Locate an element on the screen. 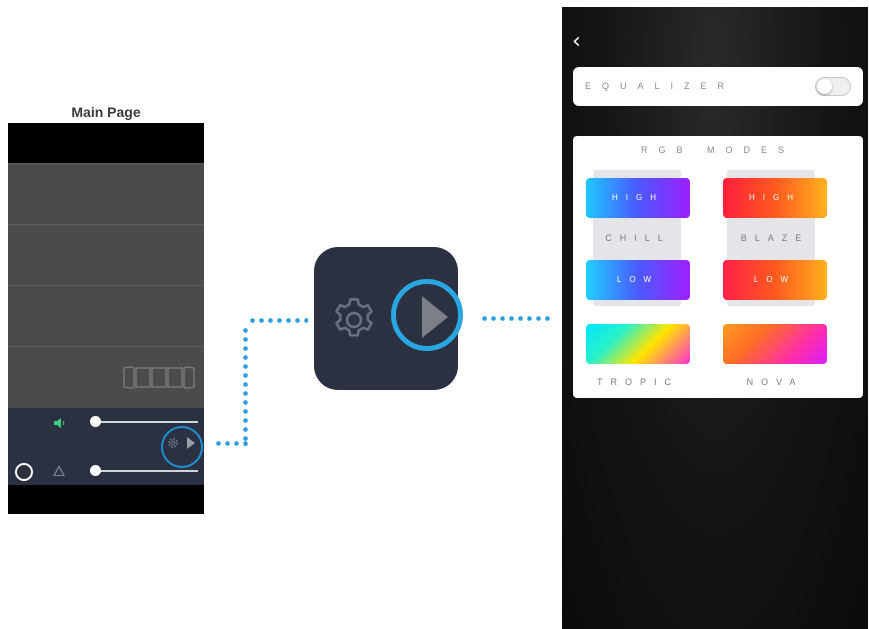  triangle-icon is located at coordinates (59, 470).